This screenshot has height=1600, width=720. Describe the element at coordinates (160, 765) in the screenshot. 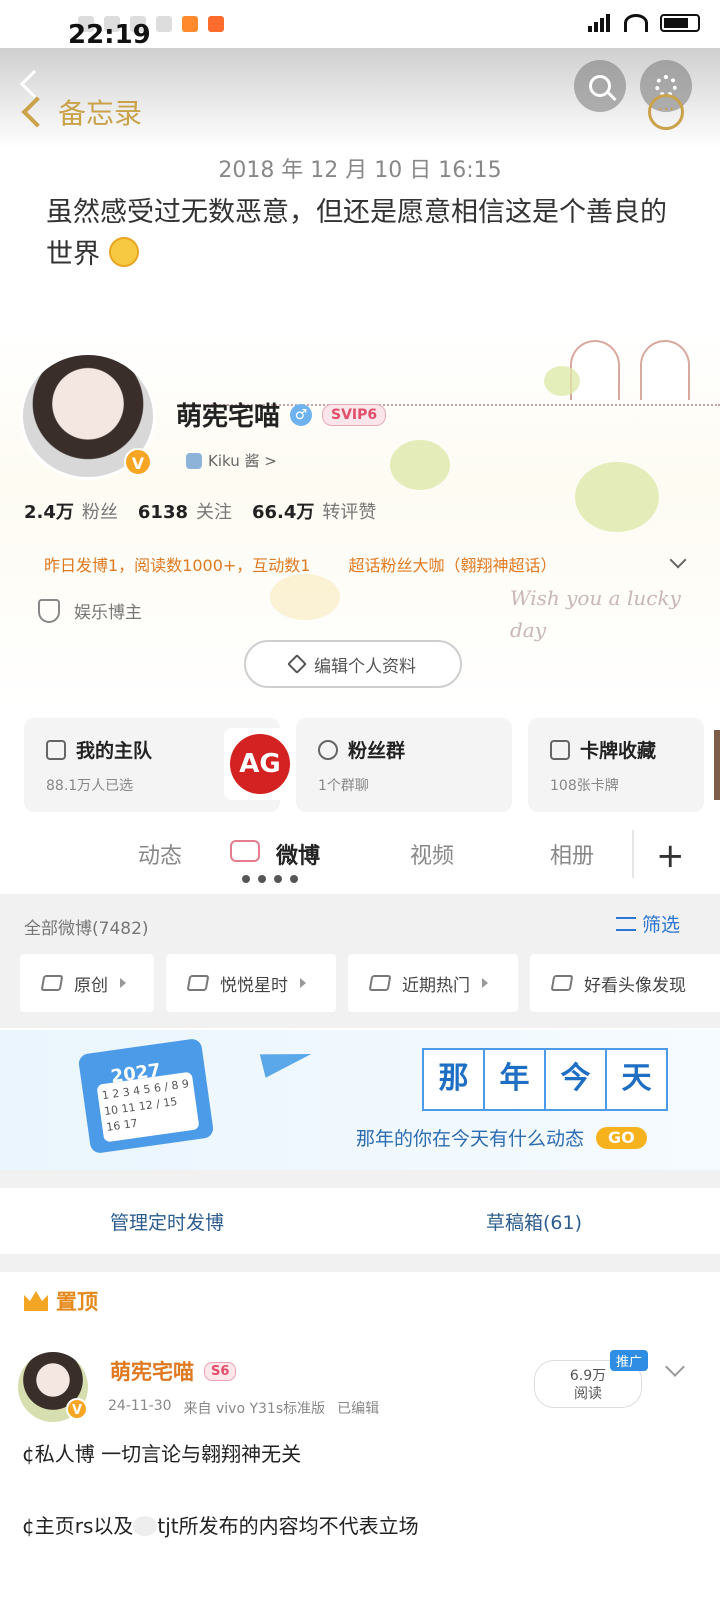

I see `card-my-team: 我的主队 88.1万人已选 AG` at that location.